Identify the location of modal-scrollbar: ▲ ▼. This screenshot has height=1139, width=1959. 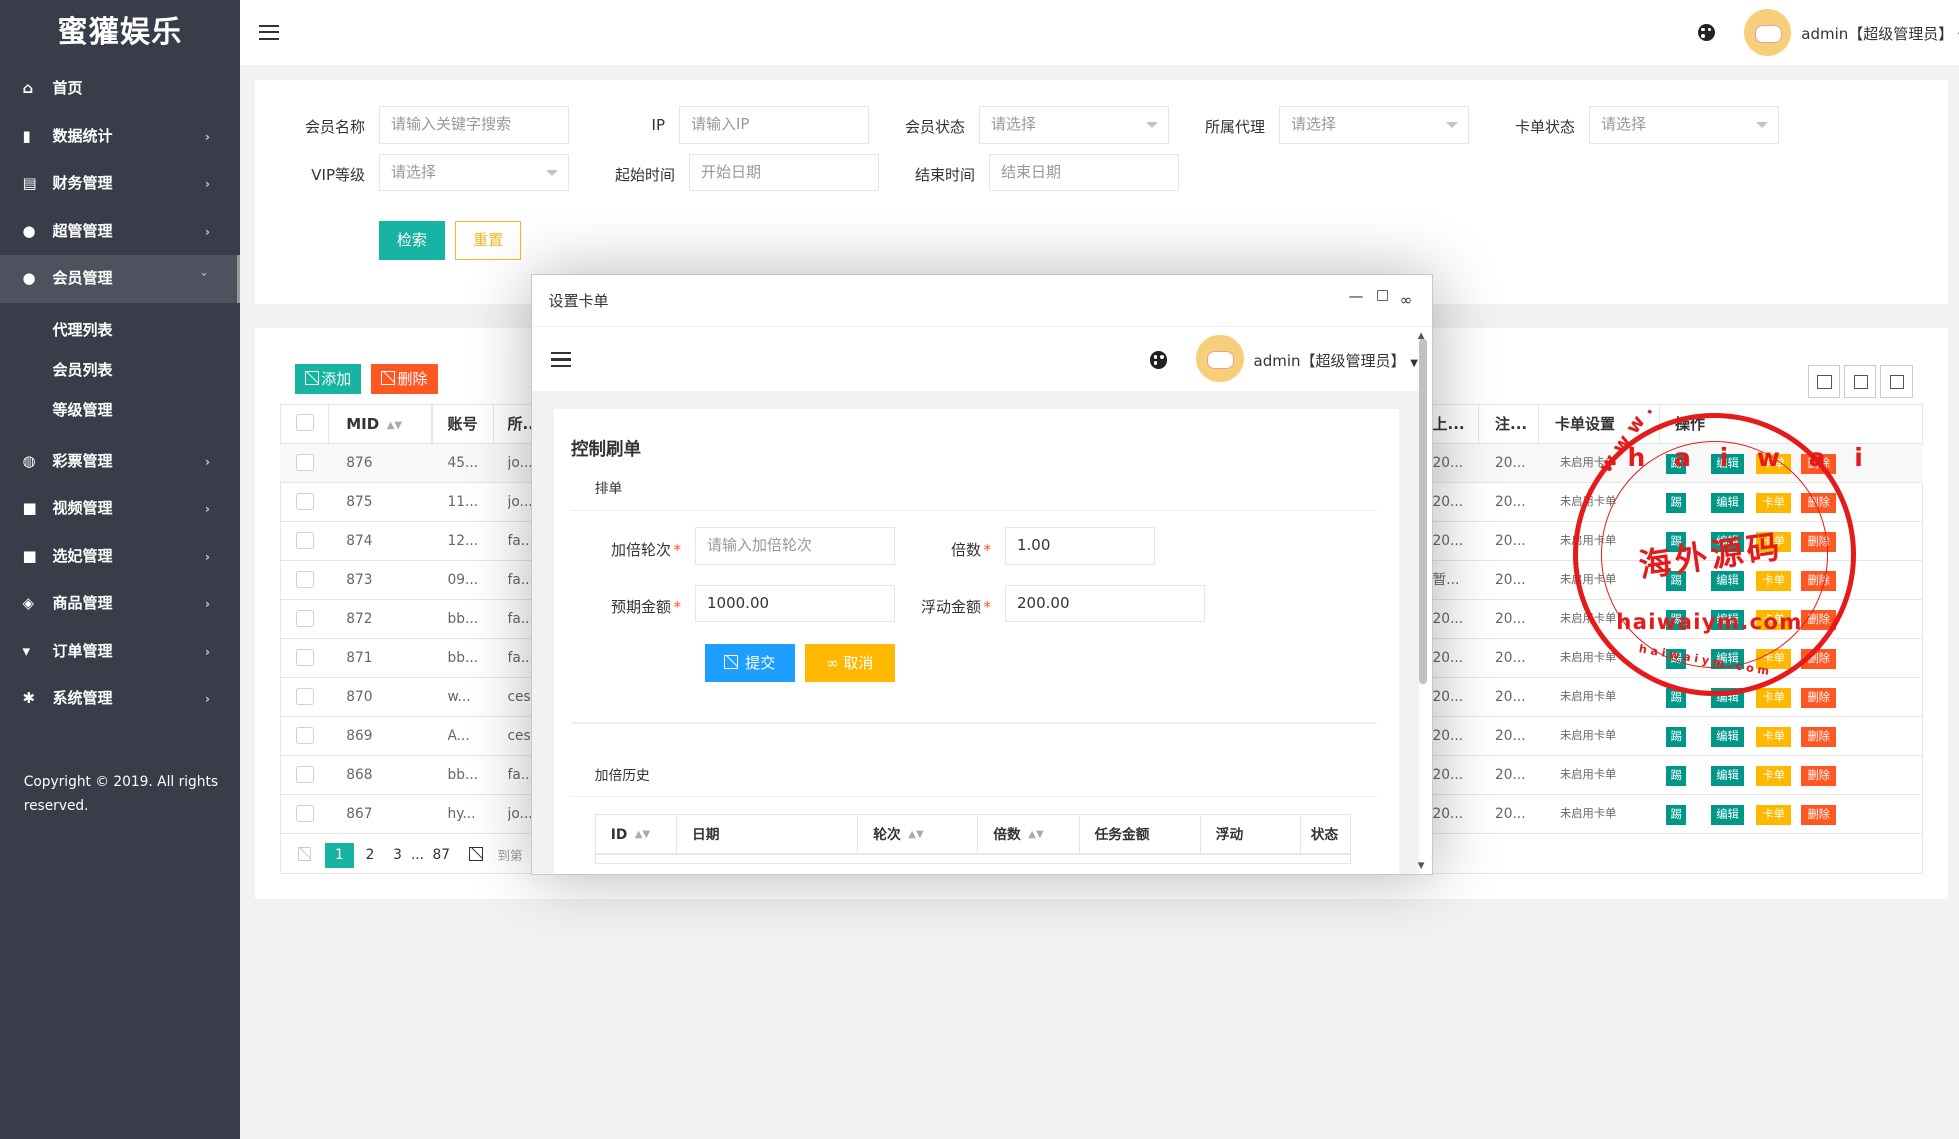
(1423, 601).